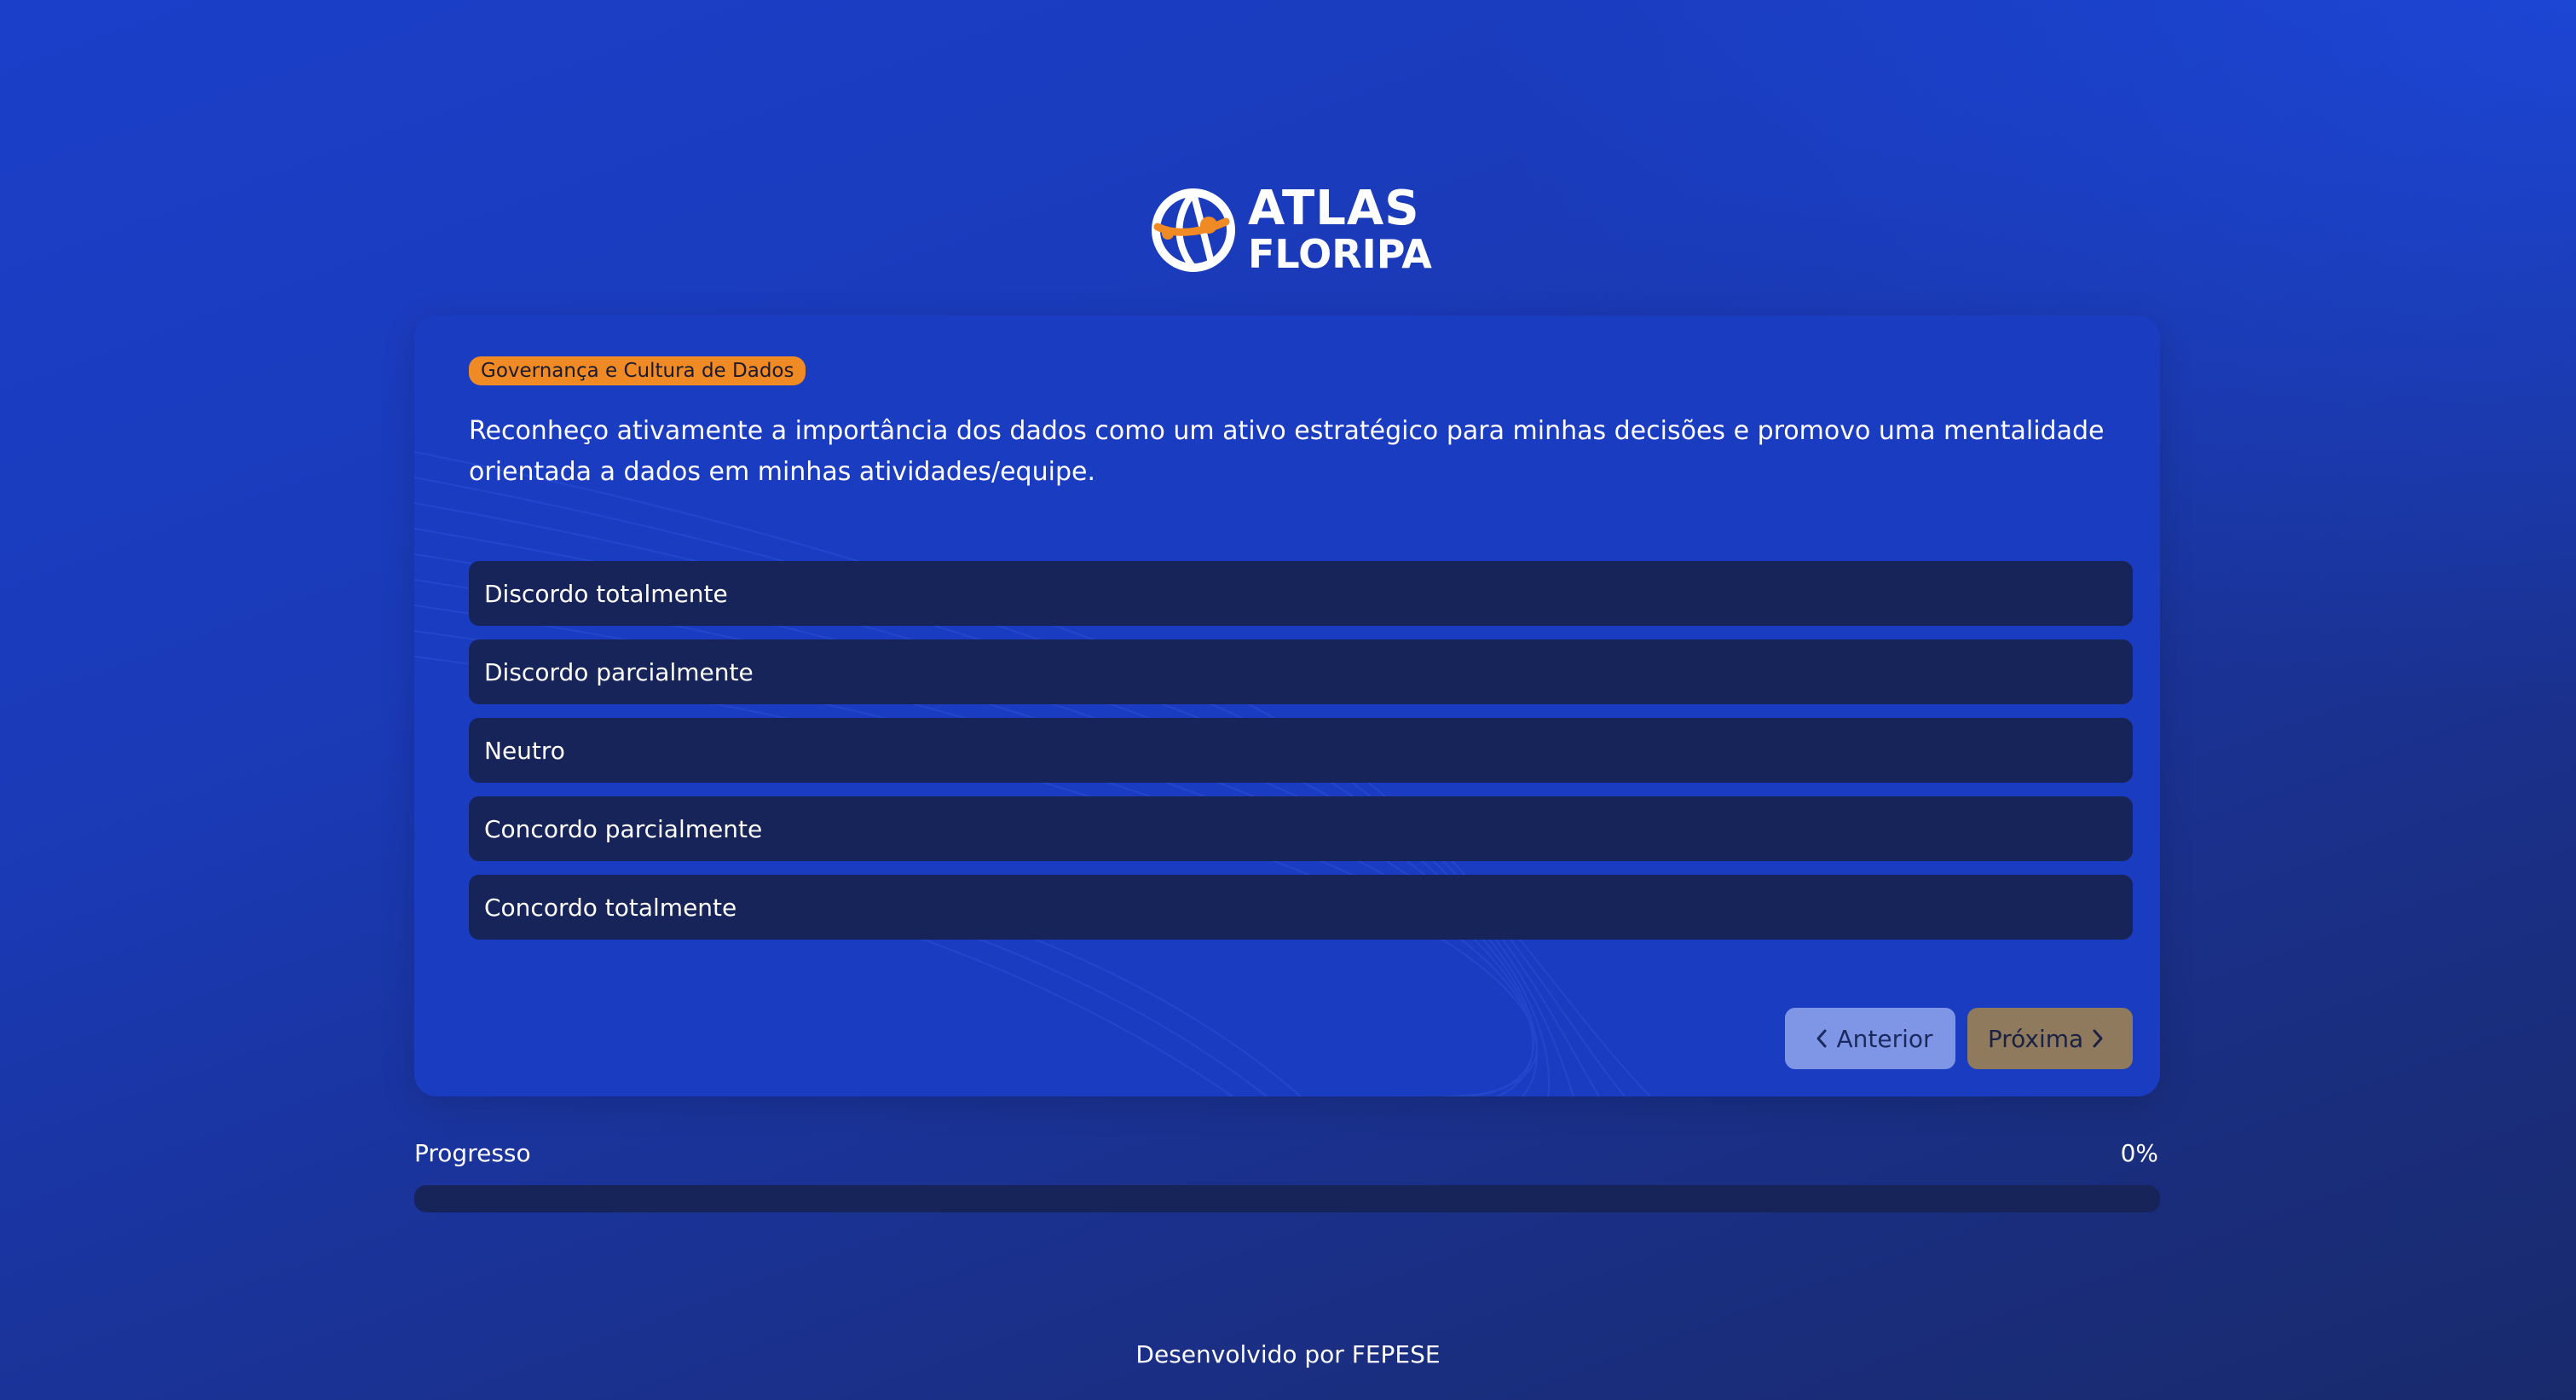 This screenshot has height=1400, width=2576. I want to click on next-button-label: Próxima, so click(2035, 1038).